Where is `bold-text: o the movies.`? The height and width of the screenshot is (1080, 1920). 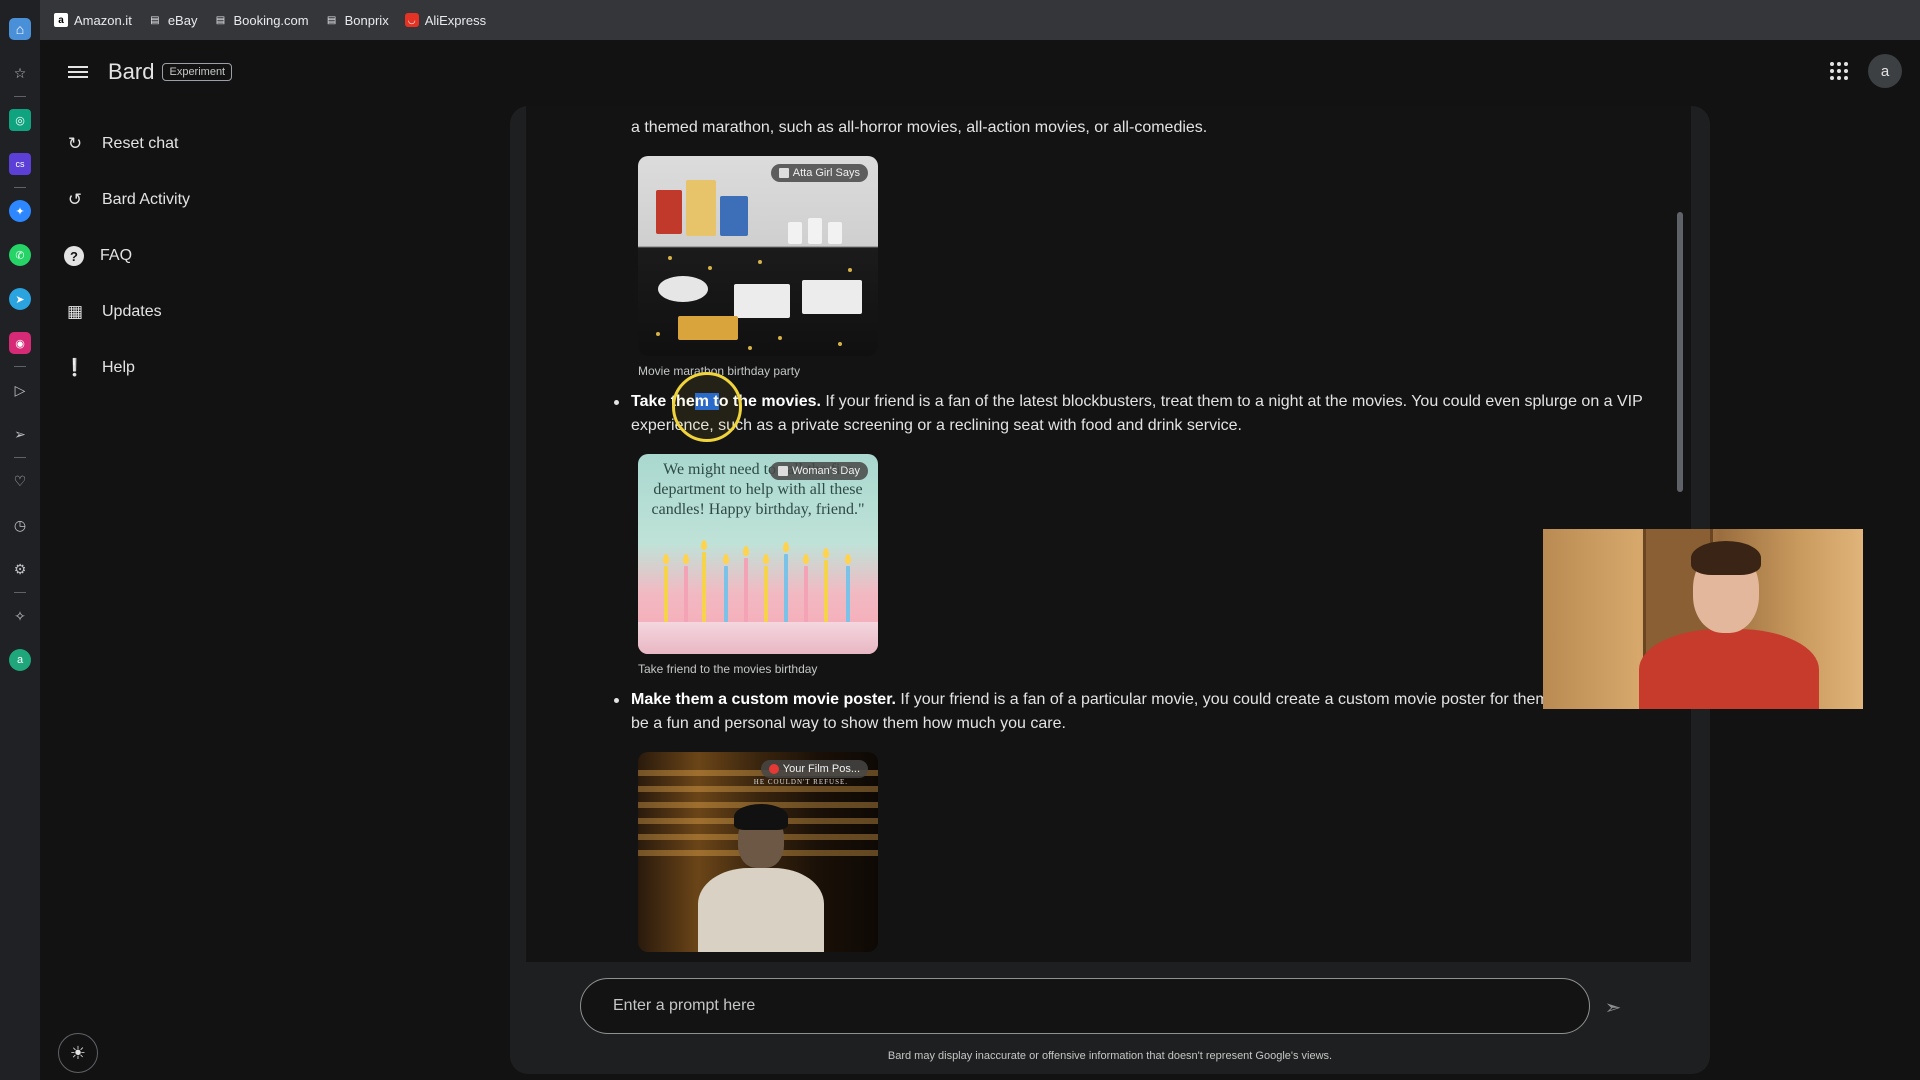
bold-text: o the movies. is located at coordinates (769, 401).